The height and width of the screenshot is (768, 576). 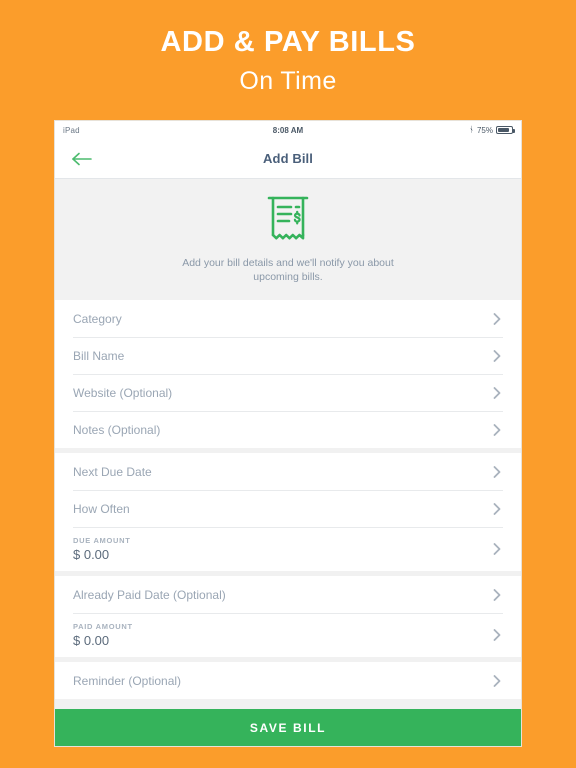 What do you see at coordinates (123, 392) in the screenshot?
I see `row-label: Website (Optional)` at bounding box center [123, 392].